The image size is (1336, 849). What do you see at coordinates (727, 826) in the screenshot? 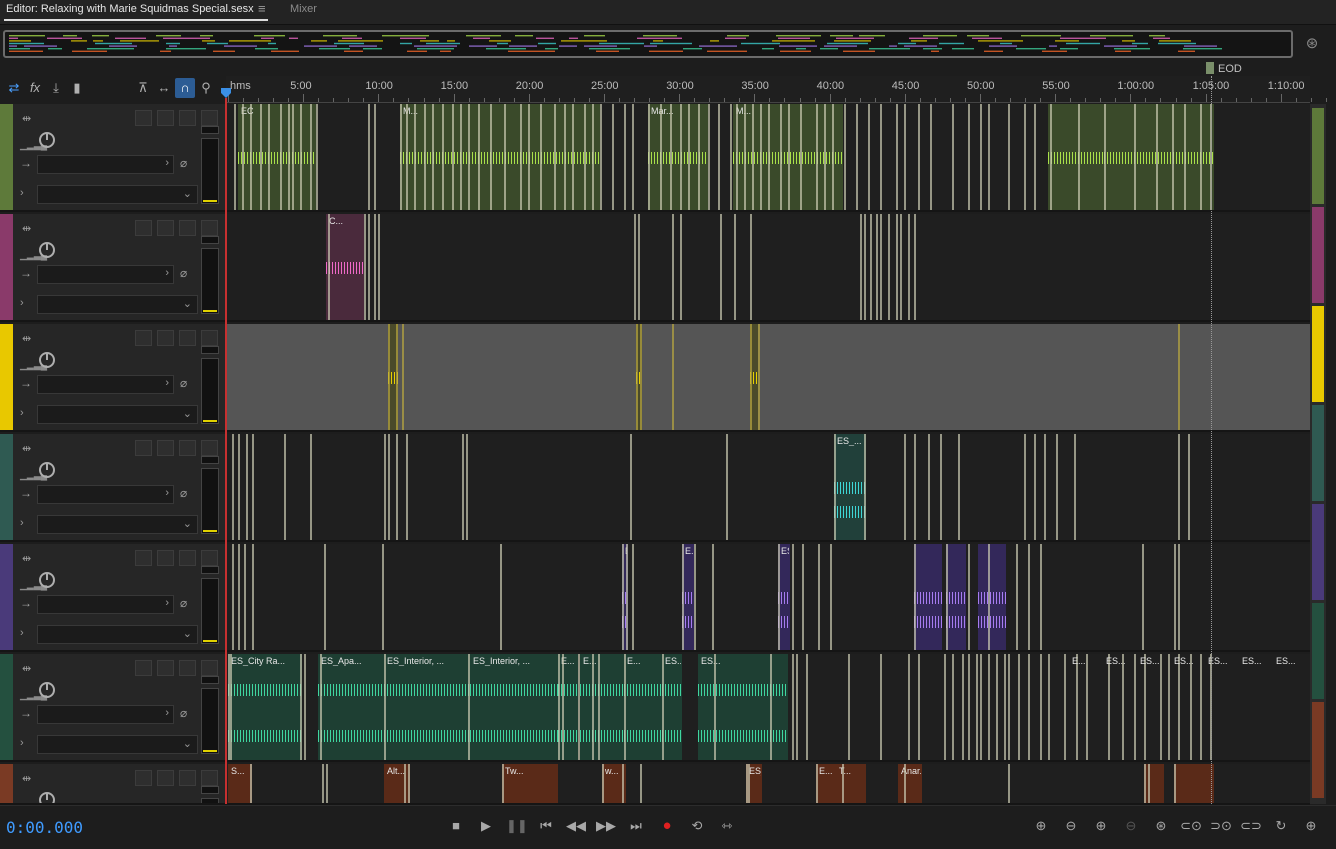
I see `skip-selection-icon: ⇿` at bounding box center [727, 826].